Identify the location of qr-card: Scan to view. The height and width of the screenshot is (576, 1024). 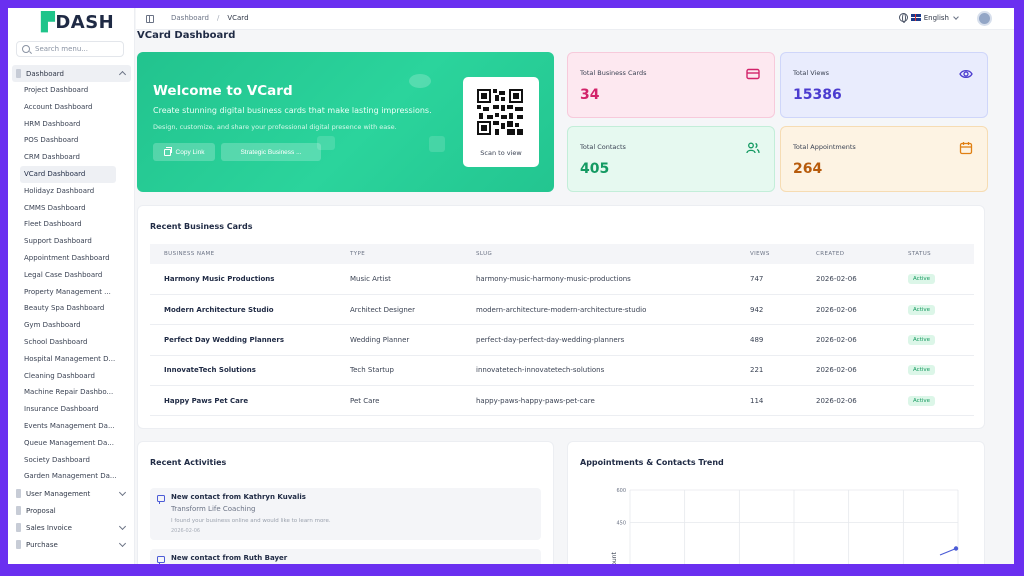
(501, 122).